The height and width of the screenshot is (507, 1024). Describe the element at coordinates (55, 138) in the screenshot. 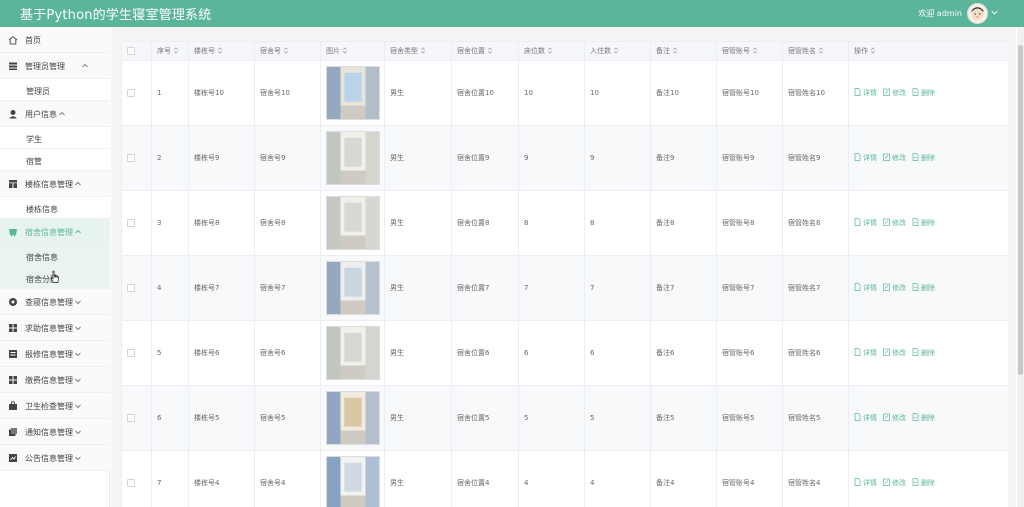

I see `sidebar-item-students: 学生` at that location.